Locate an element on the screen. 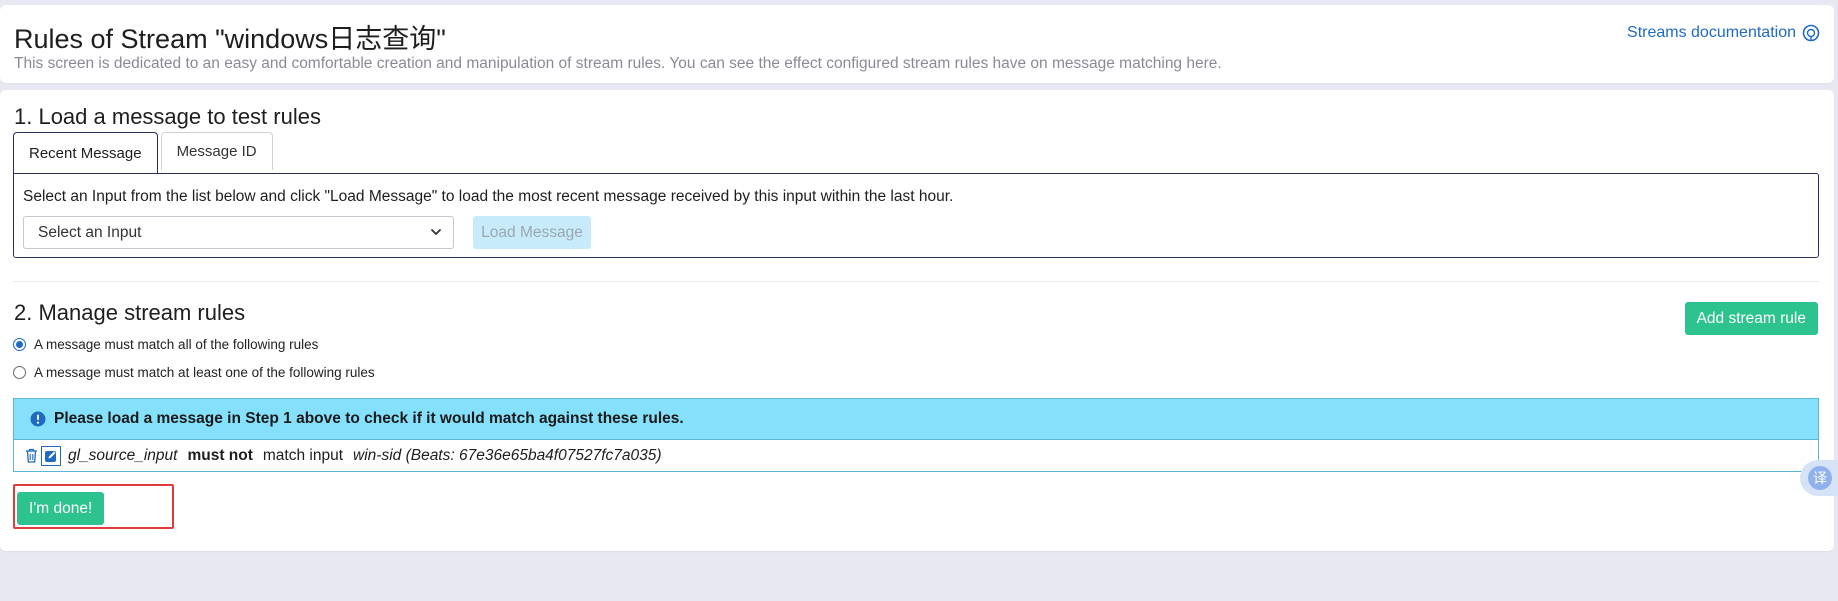 This screenshot has height=601, width=1838. page-title: Rules of Stream "windows日志查询" is located at coordinates (230, 39).